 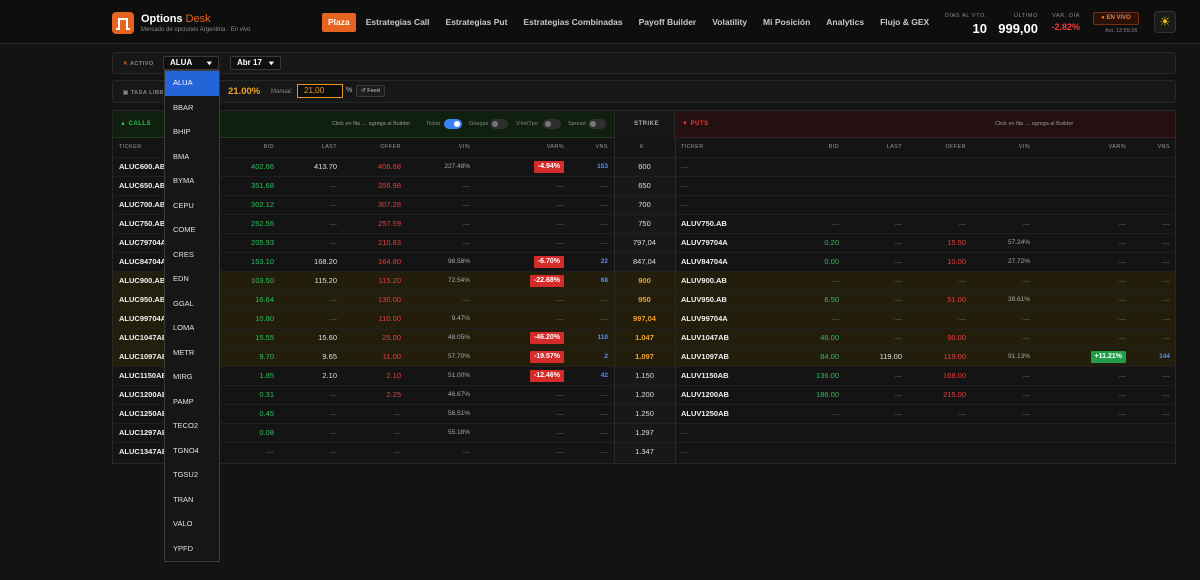 What do you see at coordinates (192, 402) in the screenshot?
I see `dropdown-option-pamp: PAMP` at bounding box center [192, 402].